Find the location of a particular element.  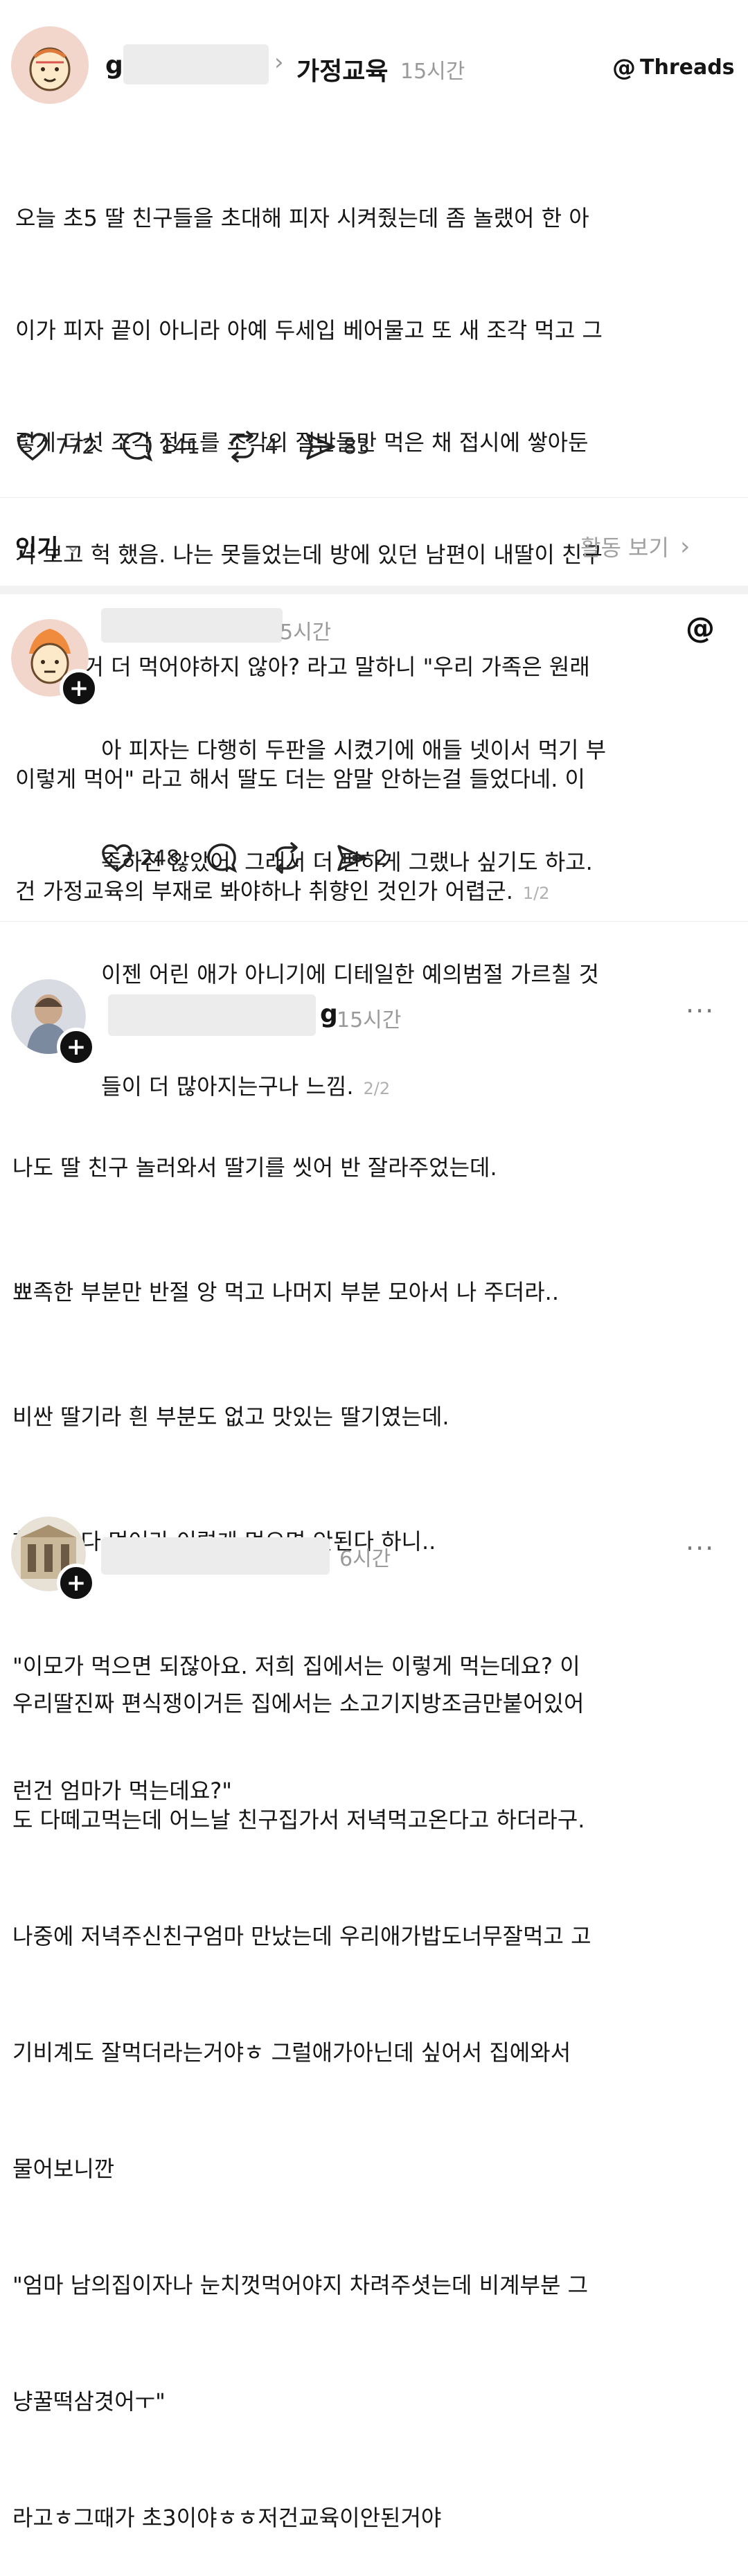

repost-button: 4 is located at coordinates (252, 447).